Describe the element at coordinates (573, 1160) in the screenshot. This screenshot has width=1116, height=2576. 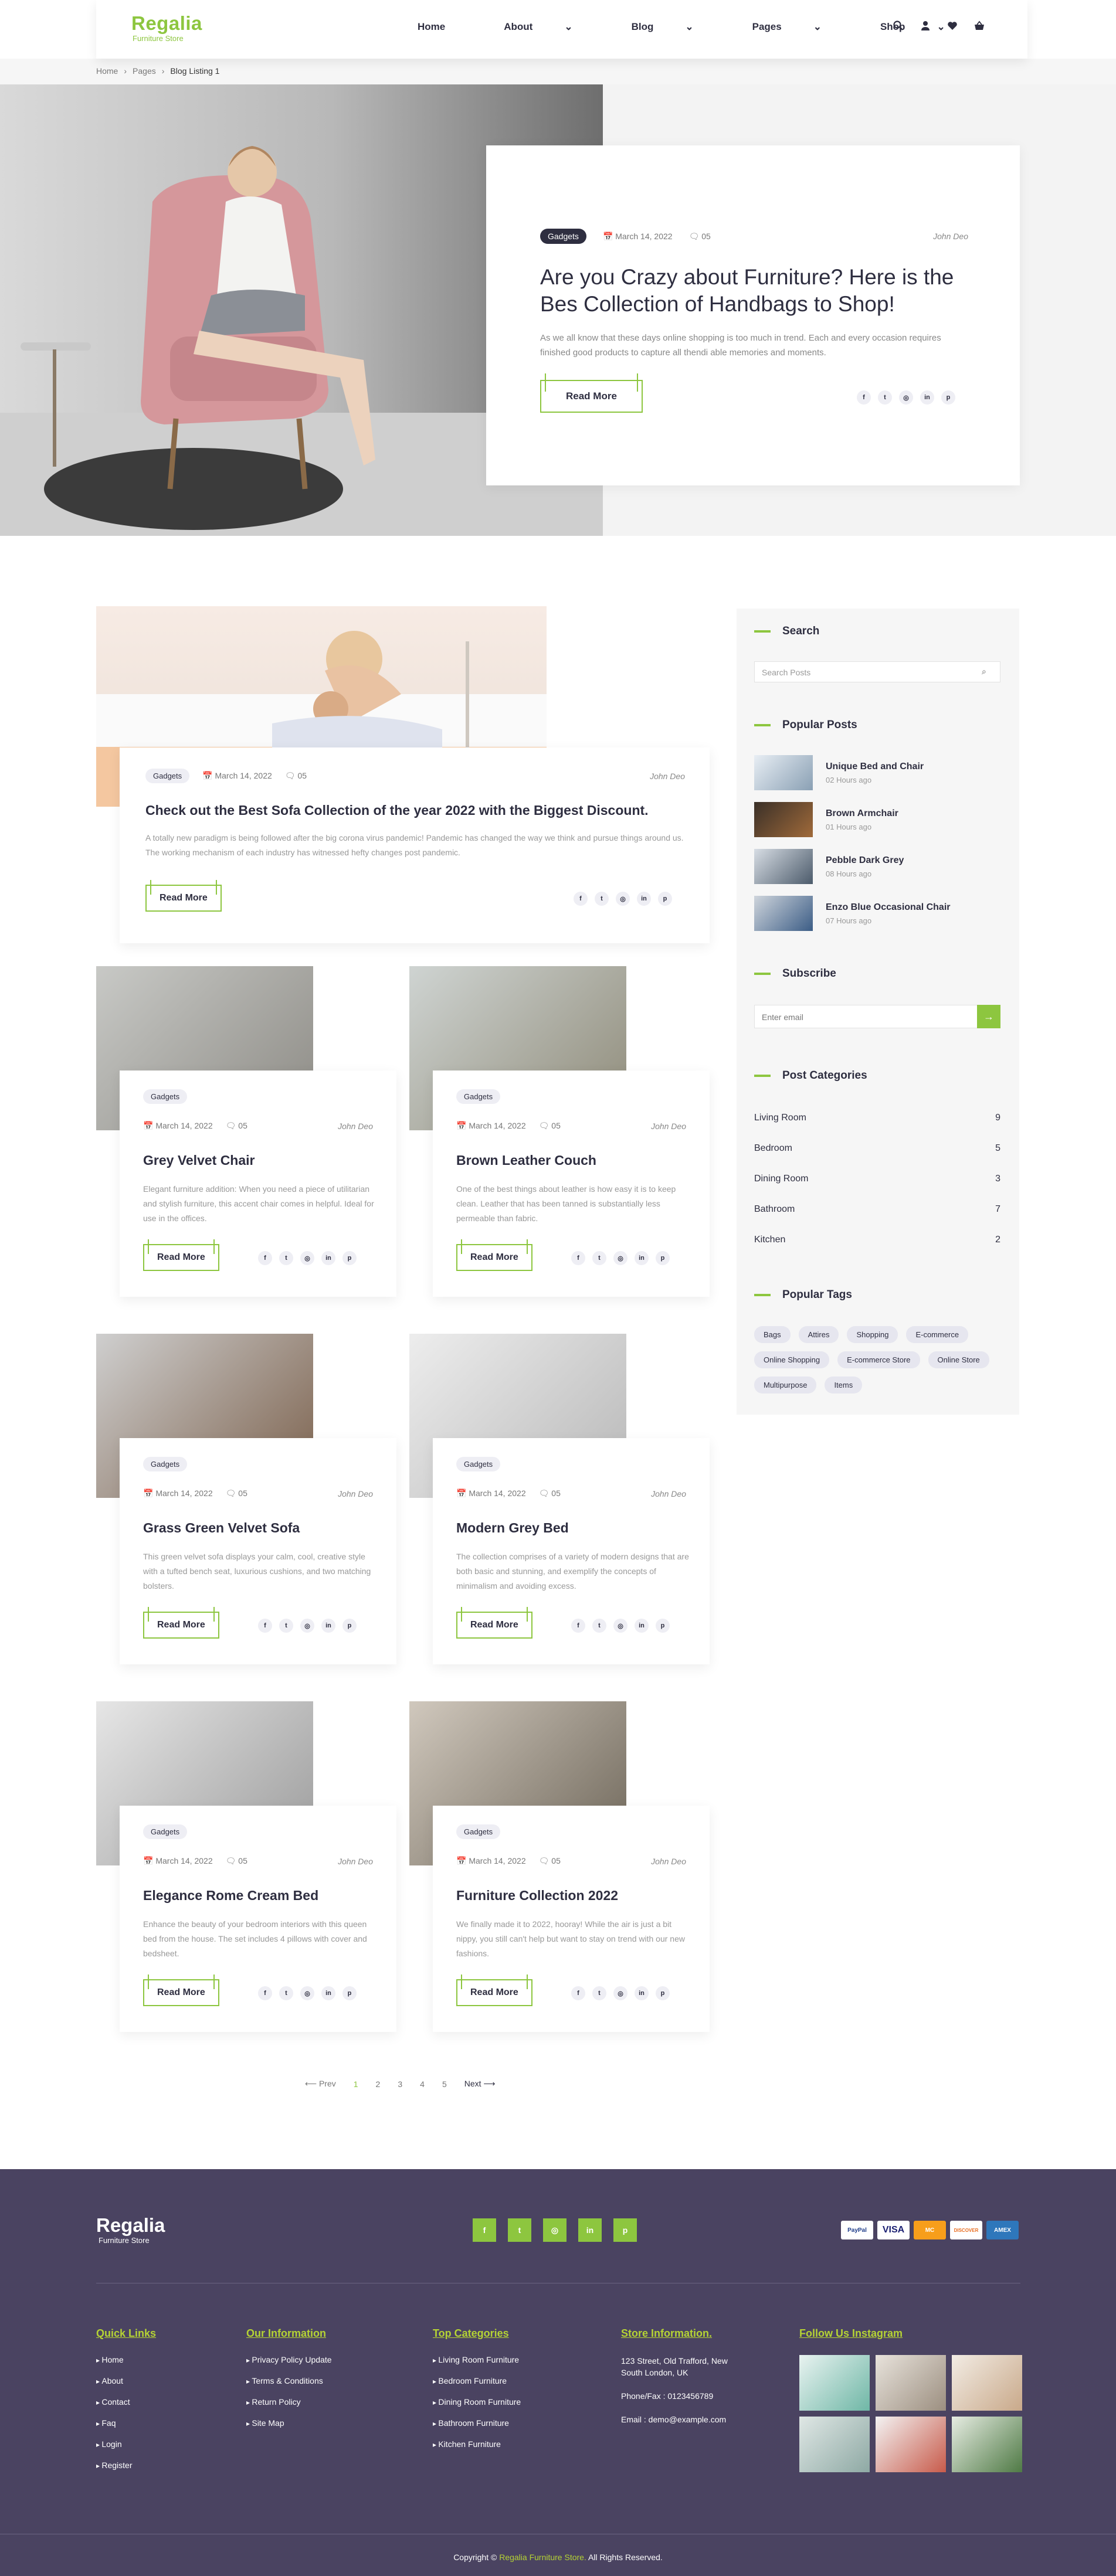
I see `post-title: Brown Leather Couch` at that location.